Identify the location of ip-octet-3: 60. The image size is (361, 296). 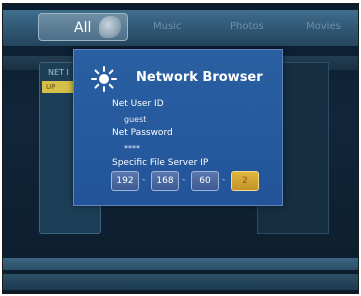
(205, 181).